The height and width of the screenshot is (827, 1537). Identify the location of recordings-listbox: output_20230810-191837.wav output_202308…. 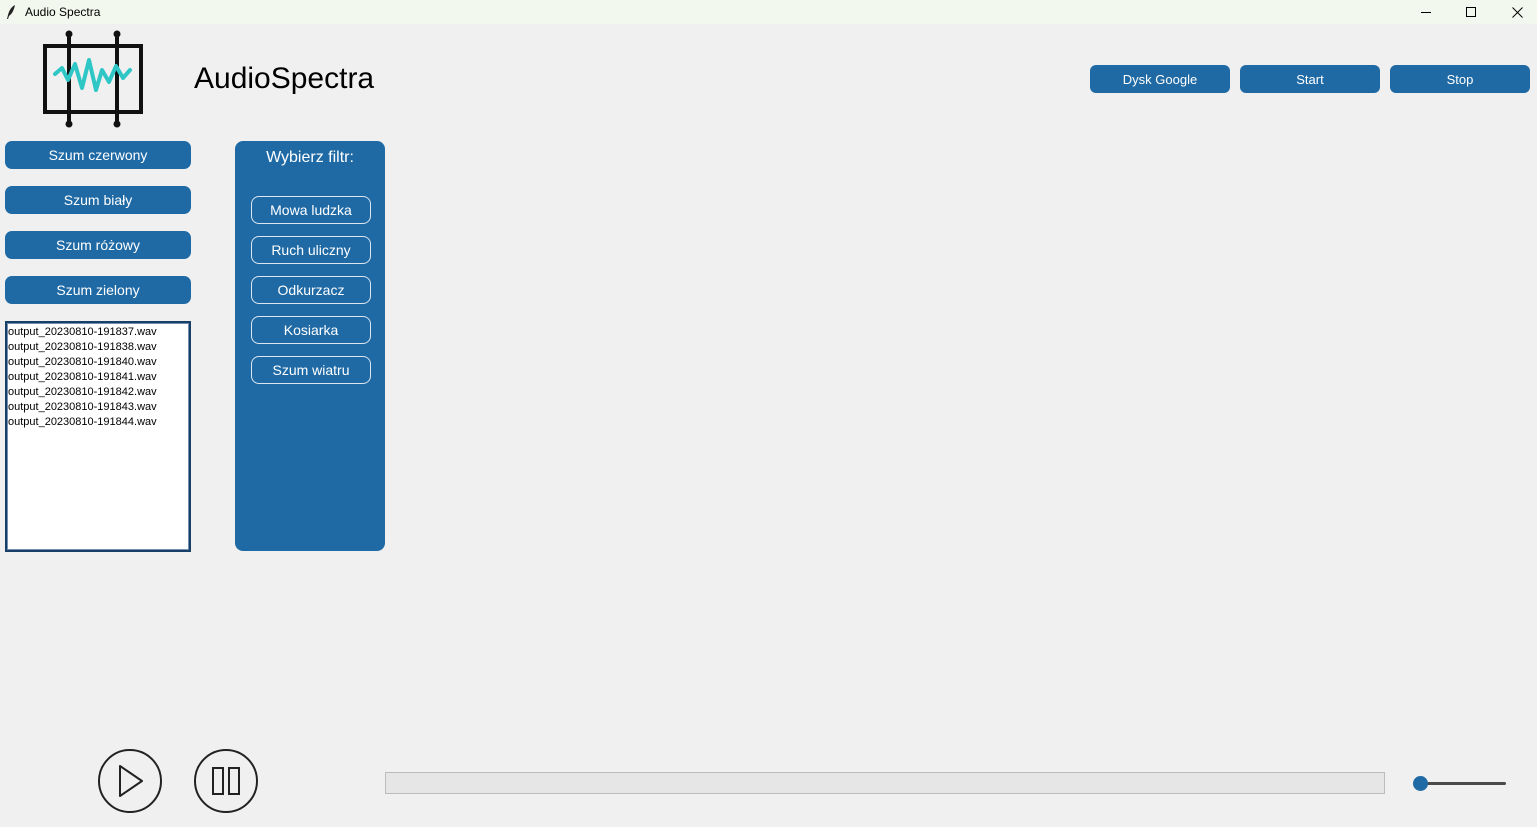
(98, 436).